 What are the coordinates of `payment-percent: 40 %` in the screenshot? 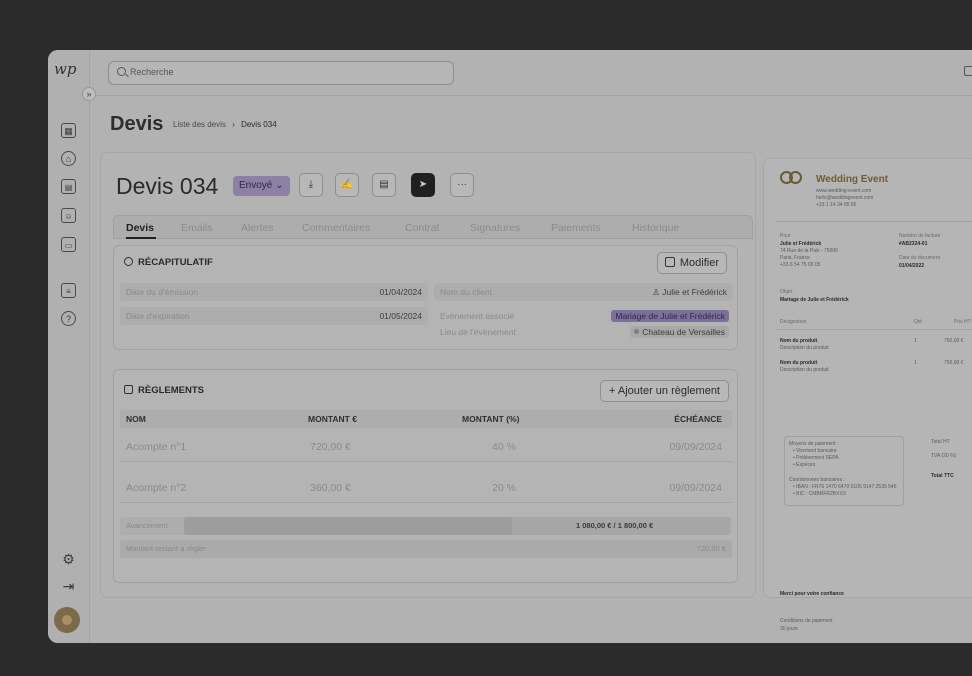 It's located at (504, 447).